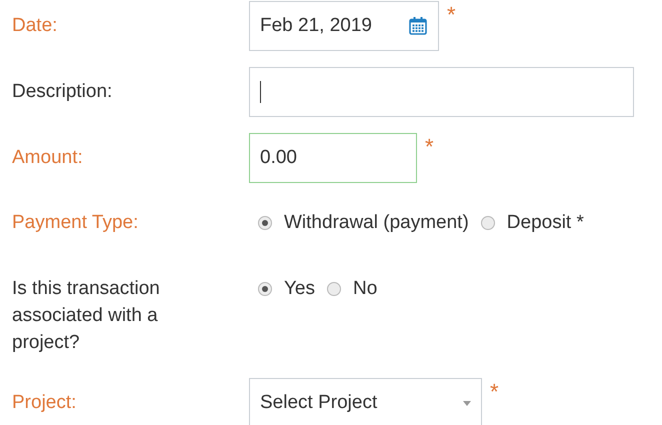  Describe the element at coordinates (467, 403) in the screenshot. I see `caret-icon` at that location.